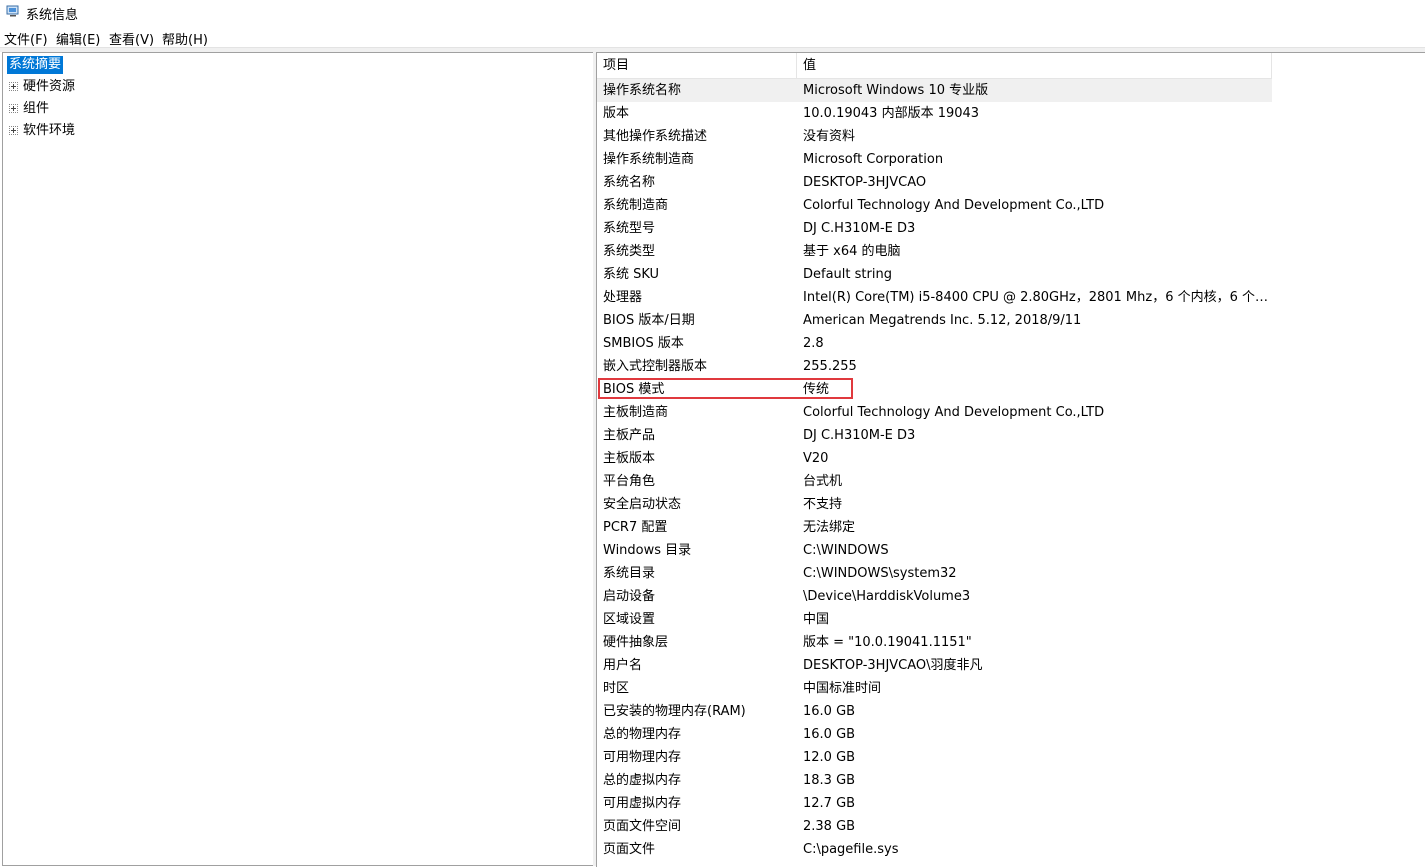 This screenshot has height=867, width=1425. Describe the element at coordinates (934, 803) in the screenshot. I see `table-row: 可用虚拟内存 12.7 GB` at that location.